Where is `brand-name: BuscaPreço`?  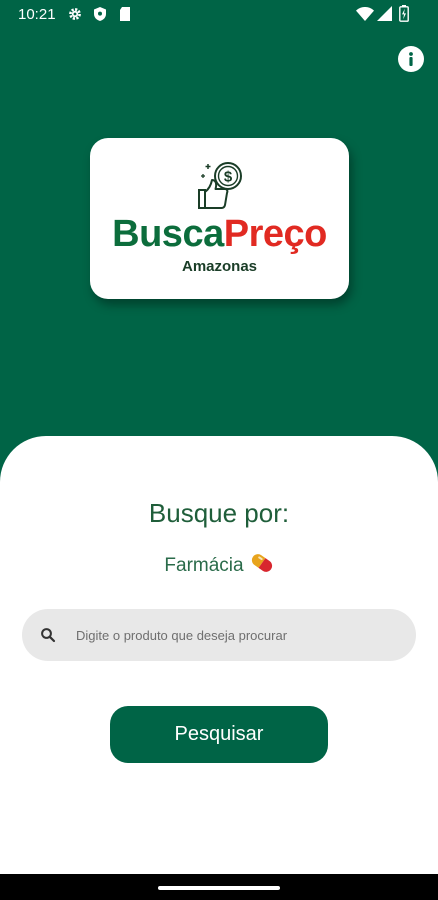
brand-name: BuscaPreço is located at coordinates (219, 234).